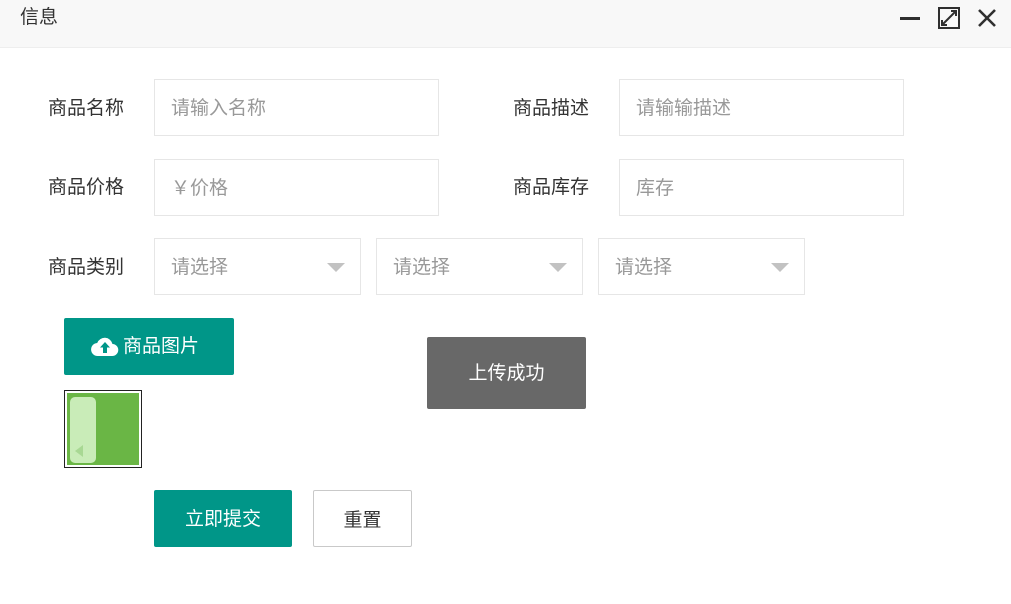 The image size is (1011, 604). What do you see at coordinates (761, 187) in the screenshot?
I see `stock-input` at bounding box center [761, 187].